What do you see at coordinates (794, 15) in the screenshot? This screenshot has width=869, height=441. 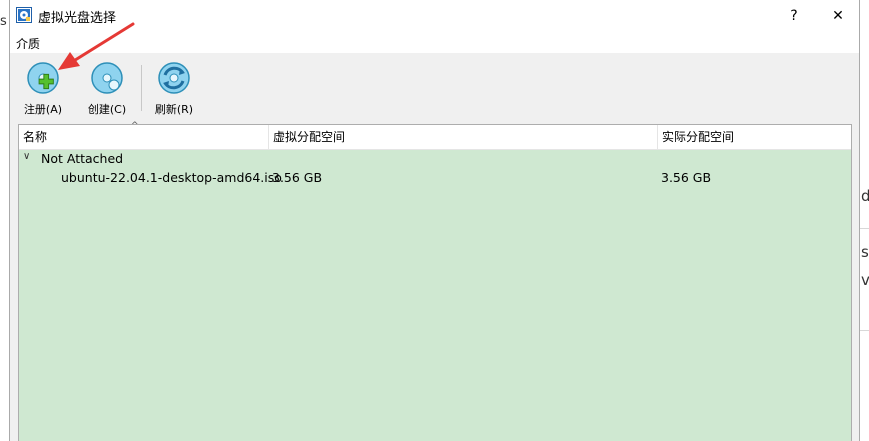 I see `help-button: ?` at bounding box center [794, 15].